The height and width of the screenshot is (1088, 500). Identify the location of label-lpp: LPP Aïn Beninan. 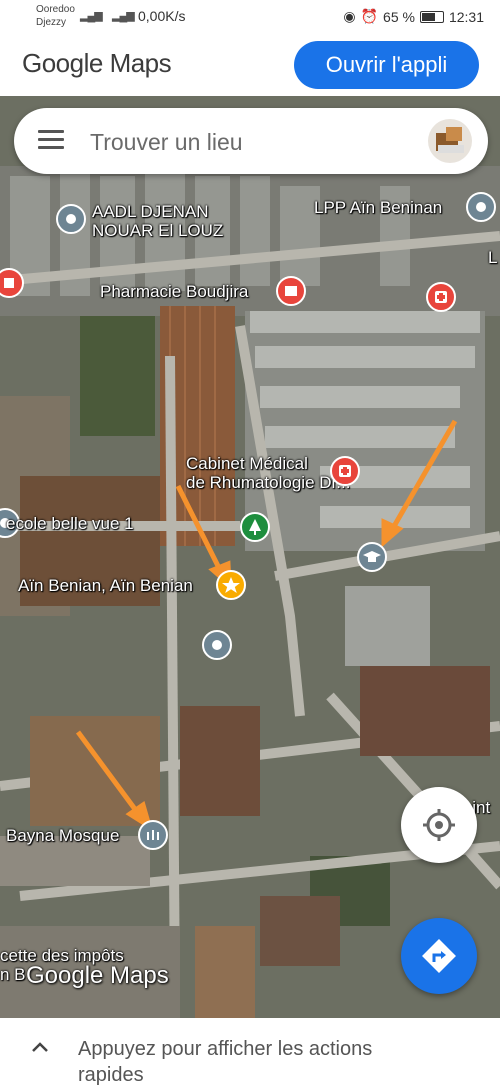
(378, 207).